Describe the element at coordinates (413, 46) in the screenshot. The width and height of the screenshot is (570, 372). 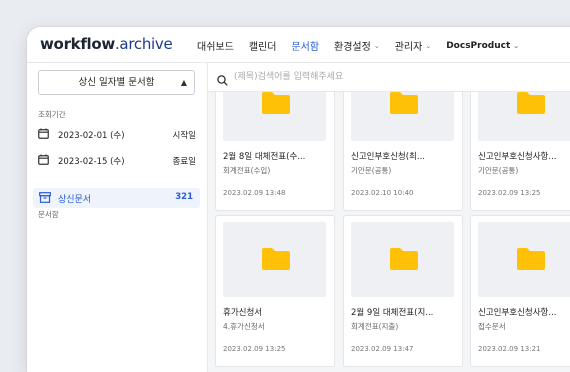
I see `nav-admin: 관리자 ⌄` at that location.